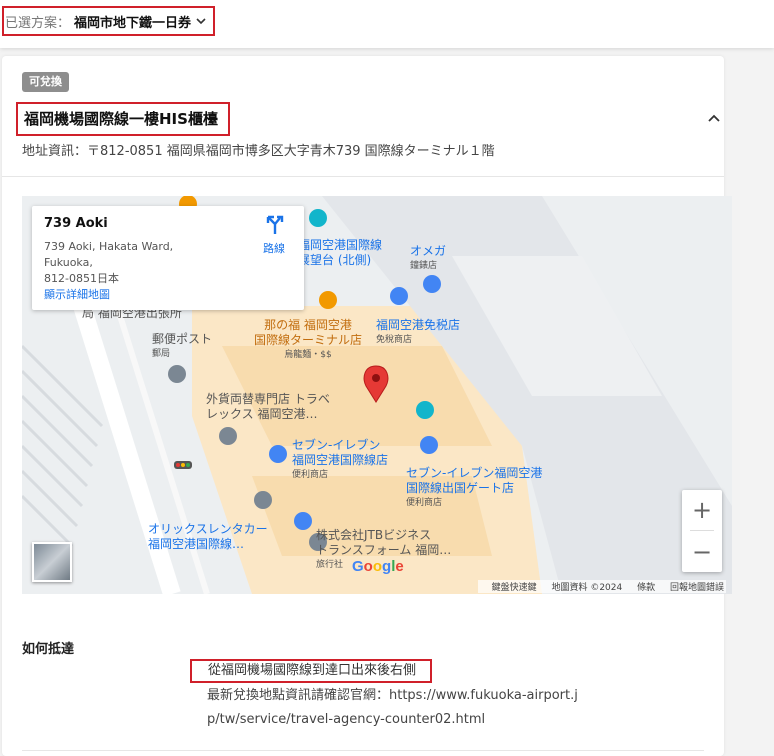  I want to click on how-to-reach-title: 如何抵達, so click(48, 649).